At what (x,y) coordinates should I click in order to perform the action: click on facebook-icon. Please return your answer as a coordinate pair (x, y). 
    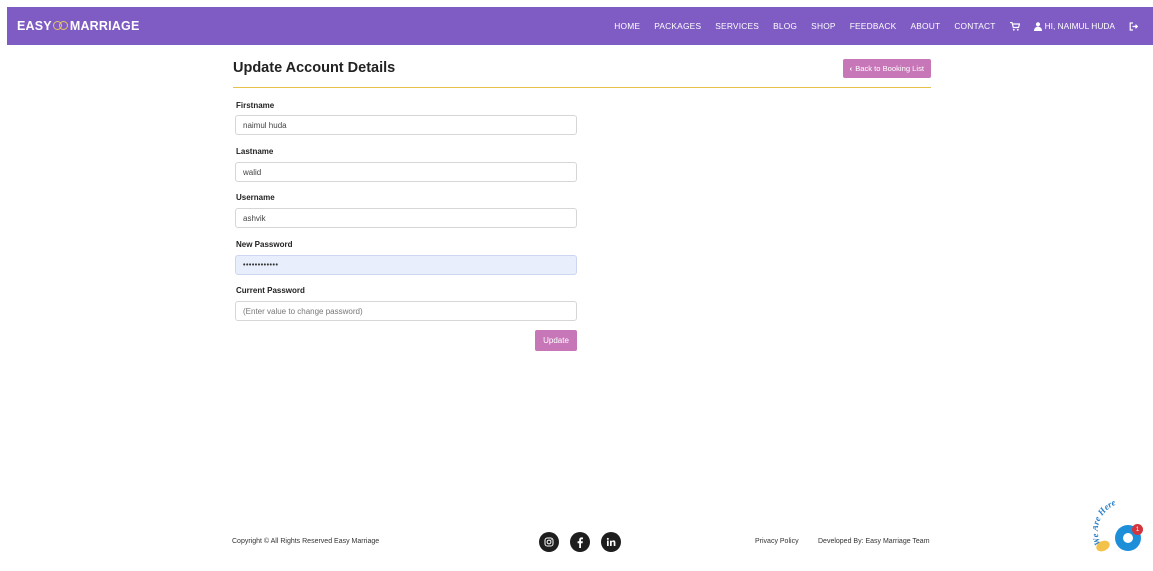
    Looking at the image, I should click on (580, 542).